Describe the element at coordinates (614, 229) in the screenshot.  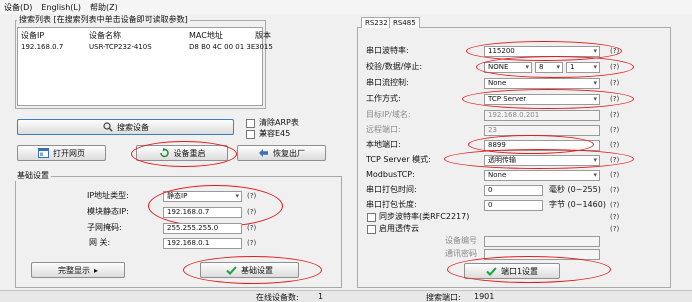
I see `cloud-help: (?)` at that location.